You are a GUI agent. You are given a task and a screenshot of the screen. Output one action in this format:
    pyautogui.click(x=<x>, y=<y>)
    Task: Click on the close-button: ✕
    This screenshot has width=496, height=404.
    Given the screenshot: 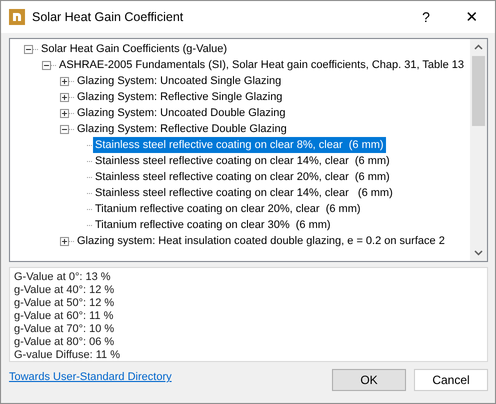 What is the action you would take?
    pyautogui.click(x=472, y=17)
    